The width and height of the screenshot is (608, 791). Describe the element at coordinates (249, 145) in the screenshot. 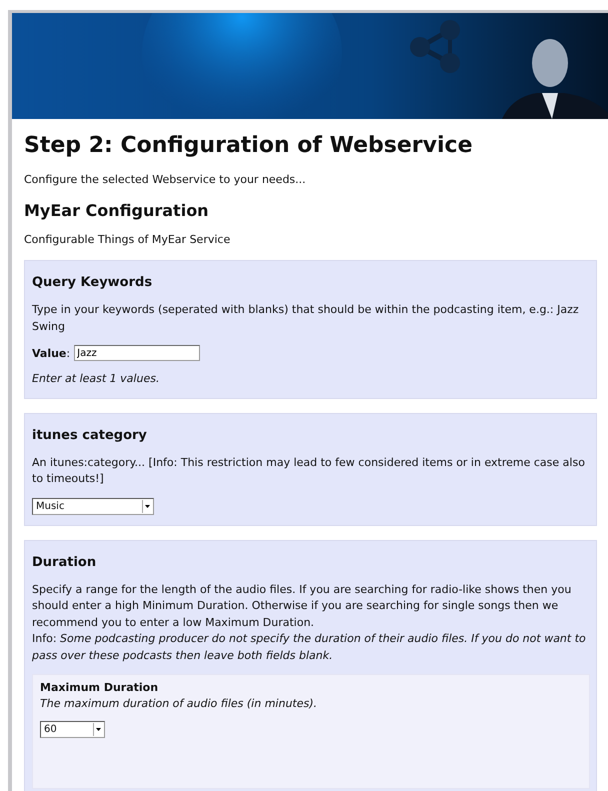

I see `page-title: Step 2: Configuration of Webservice` at that location.